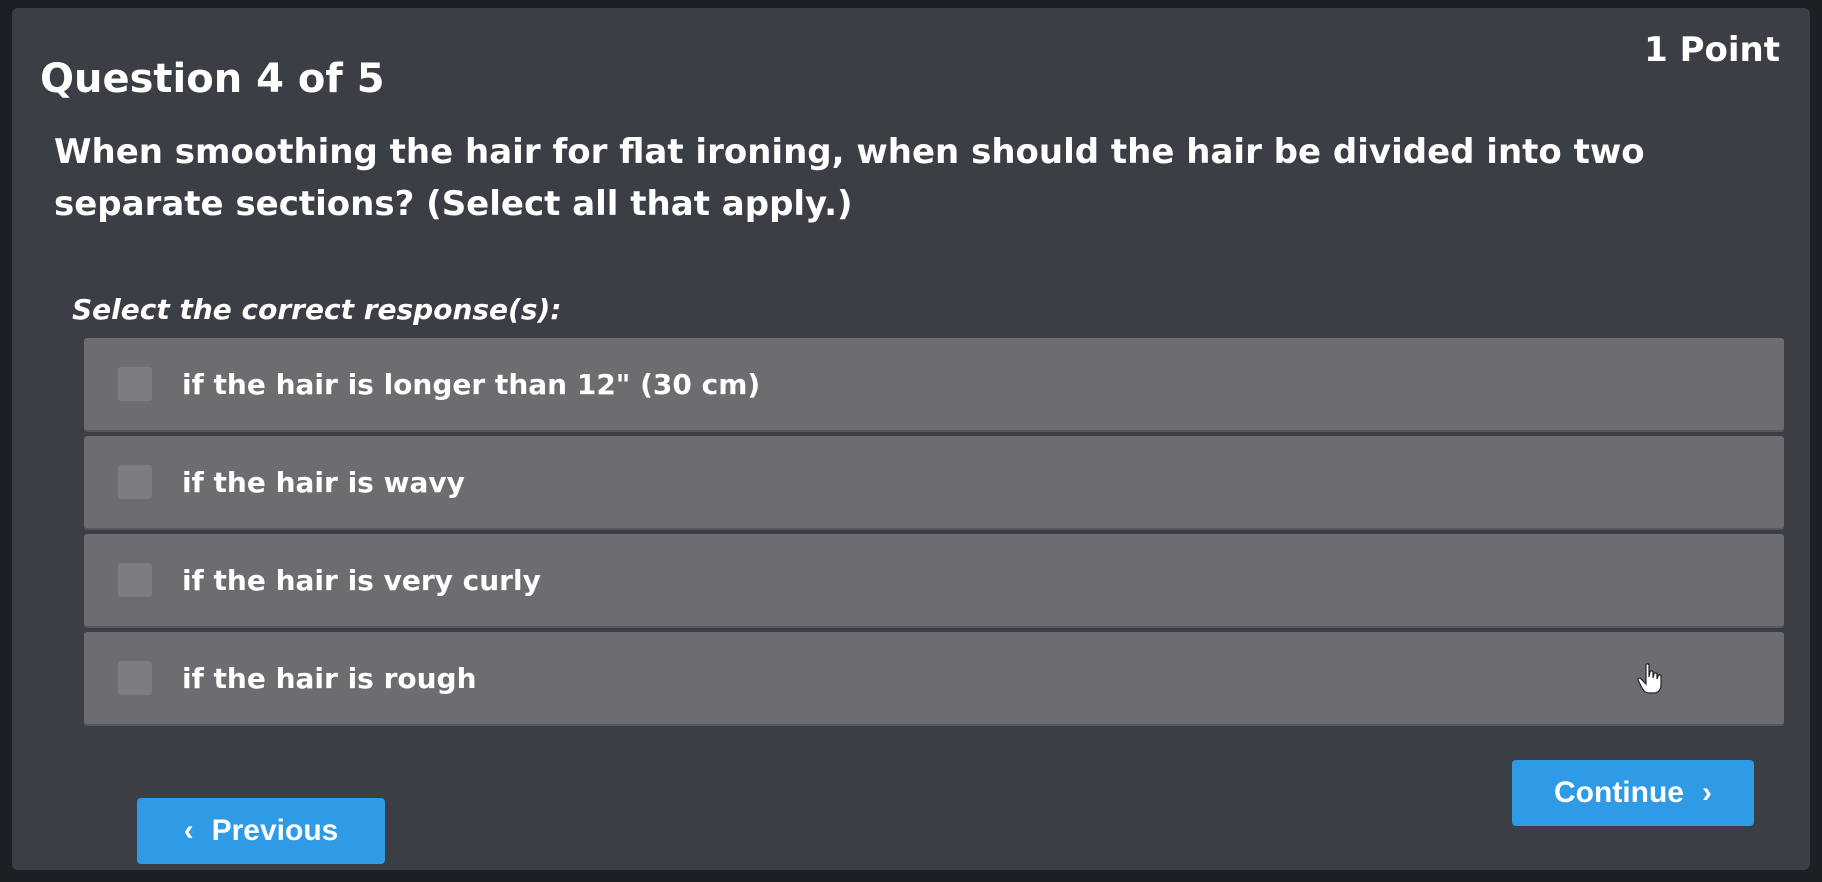  What do you see at coordinates (1619, 792) in the screenshot?
I see `continue-label: Continue` at bounding box center [1619, 792].